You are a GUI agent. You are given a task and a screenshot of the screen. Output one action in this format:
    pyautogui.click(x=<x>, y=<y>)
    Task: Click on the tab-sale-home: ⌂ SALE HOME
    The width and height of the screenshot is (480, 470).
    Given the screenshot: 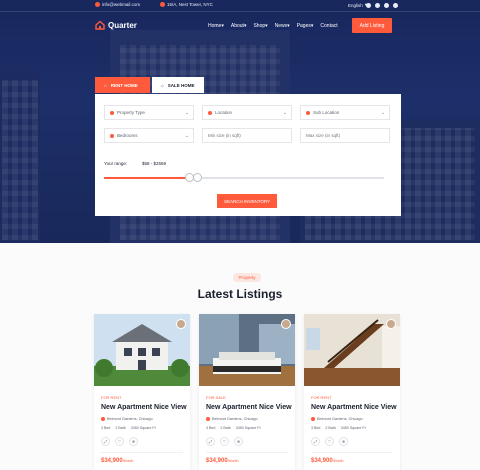 What is the action you would take?
    pyautogui.click(x=178, y=85)
    